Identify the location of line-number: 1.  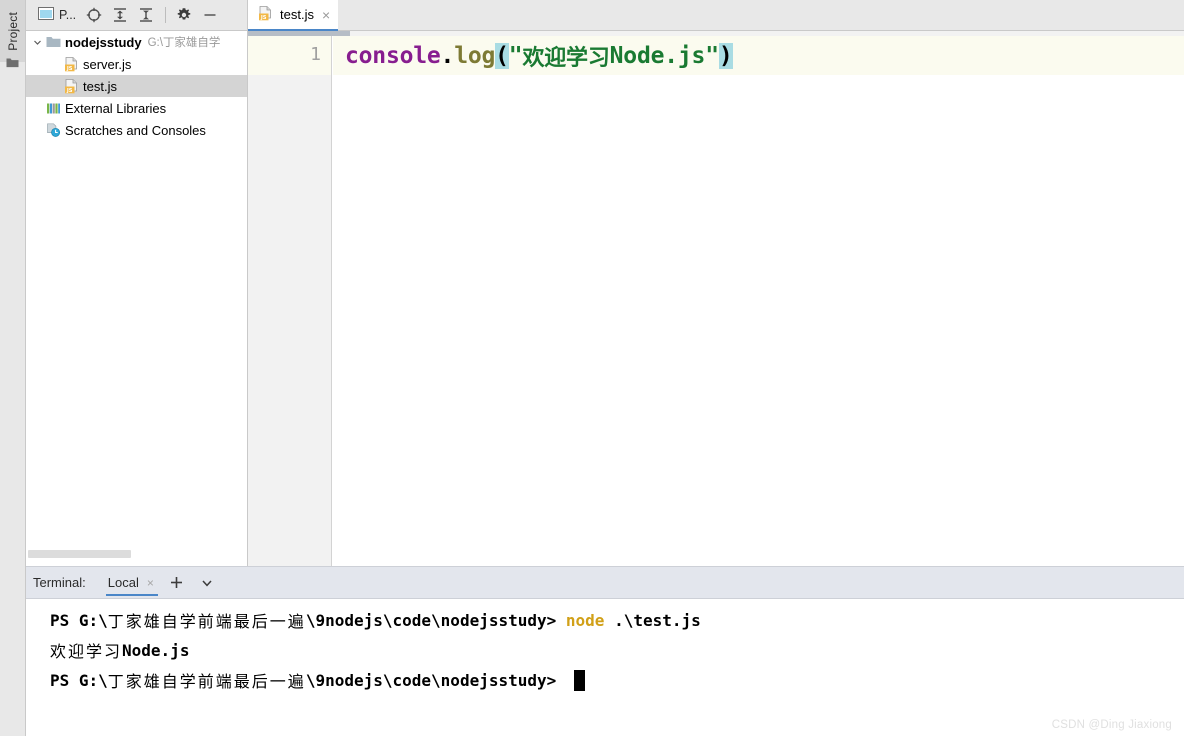
(315, 54).